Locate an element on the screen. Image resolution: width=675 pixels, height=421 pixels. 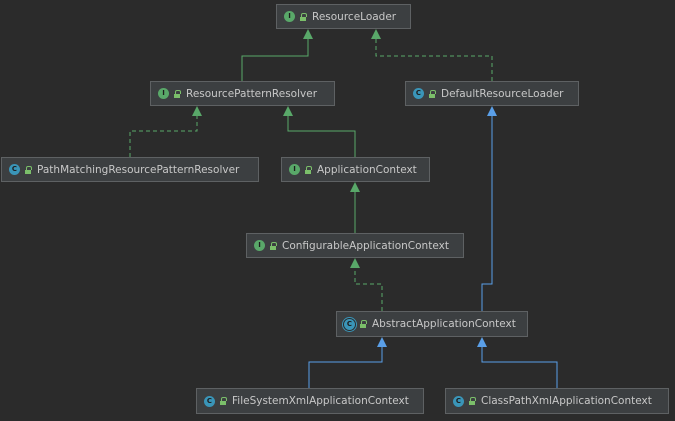
node-file-system-xml-application-context: C FileSystemXmlApplicationContext is located at coordinates (310, 401).